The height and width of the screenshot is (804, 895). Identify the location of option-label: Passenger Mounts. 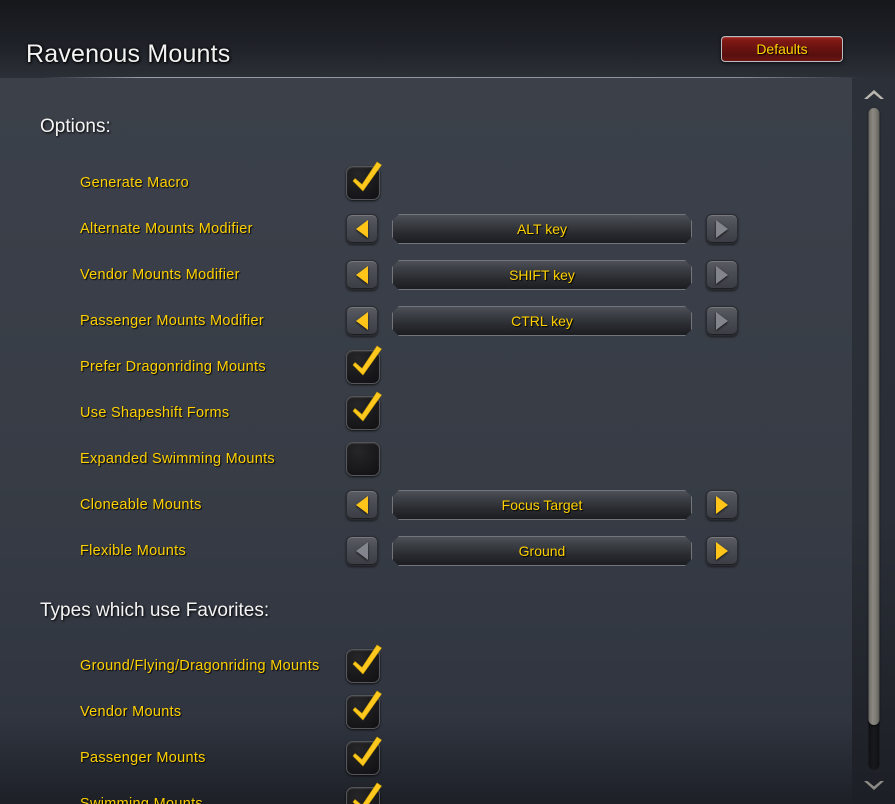
(143, 758).